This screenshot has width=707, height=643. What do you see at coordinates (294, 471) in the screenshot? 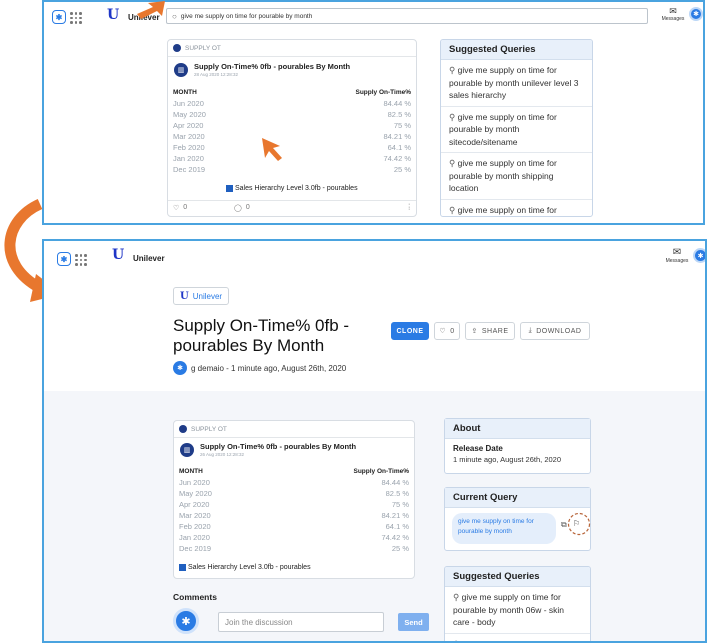
I see `table-header: MONTH Supply On-Time%` at bounding box center [294, 471].